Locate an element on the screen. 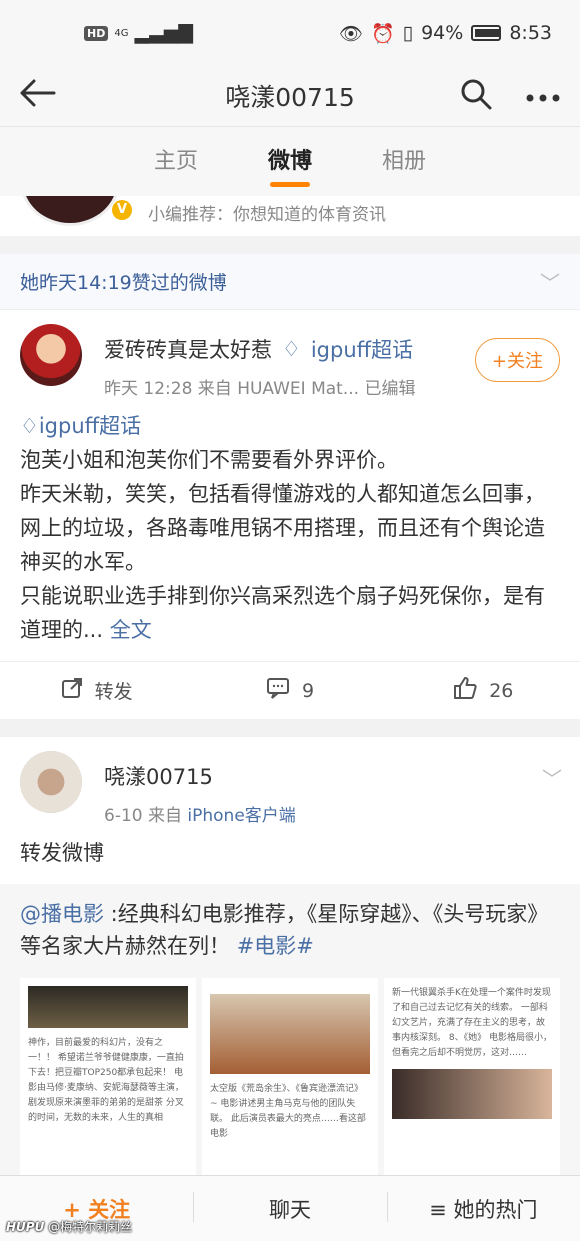  alarm-icon: ⏰ is located at coordinates (382, 33).